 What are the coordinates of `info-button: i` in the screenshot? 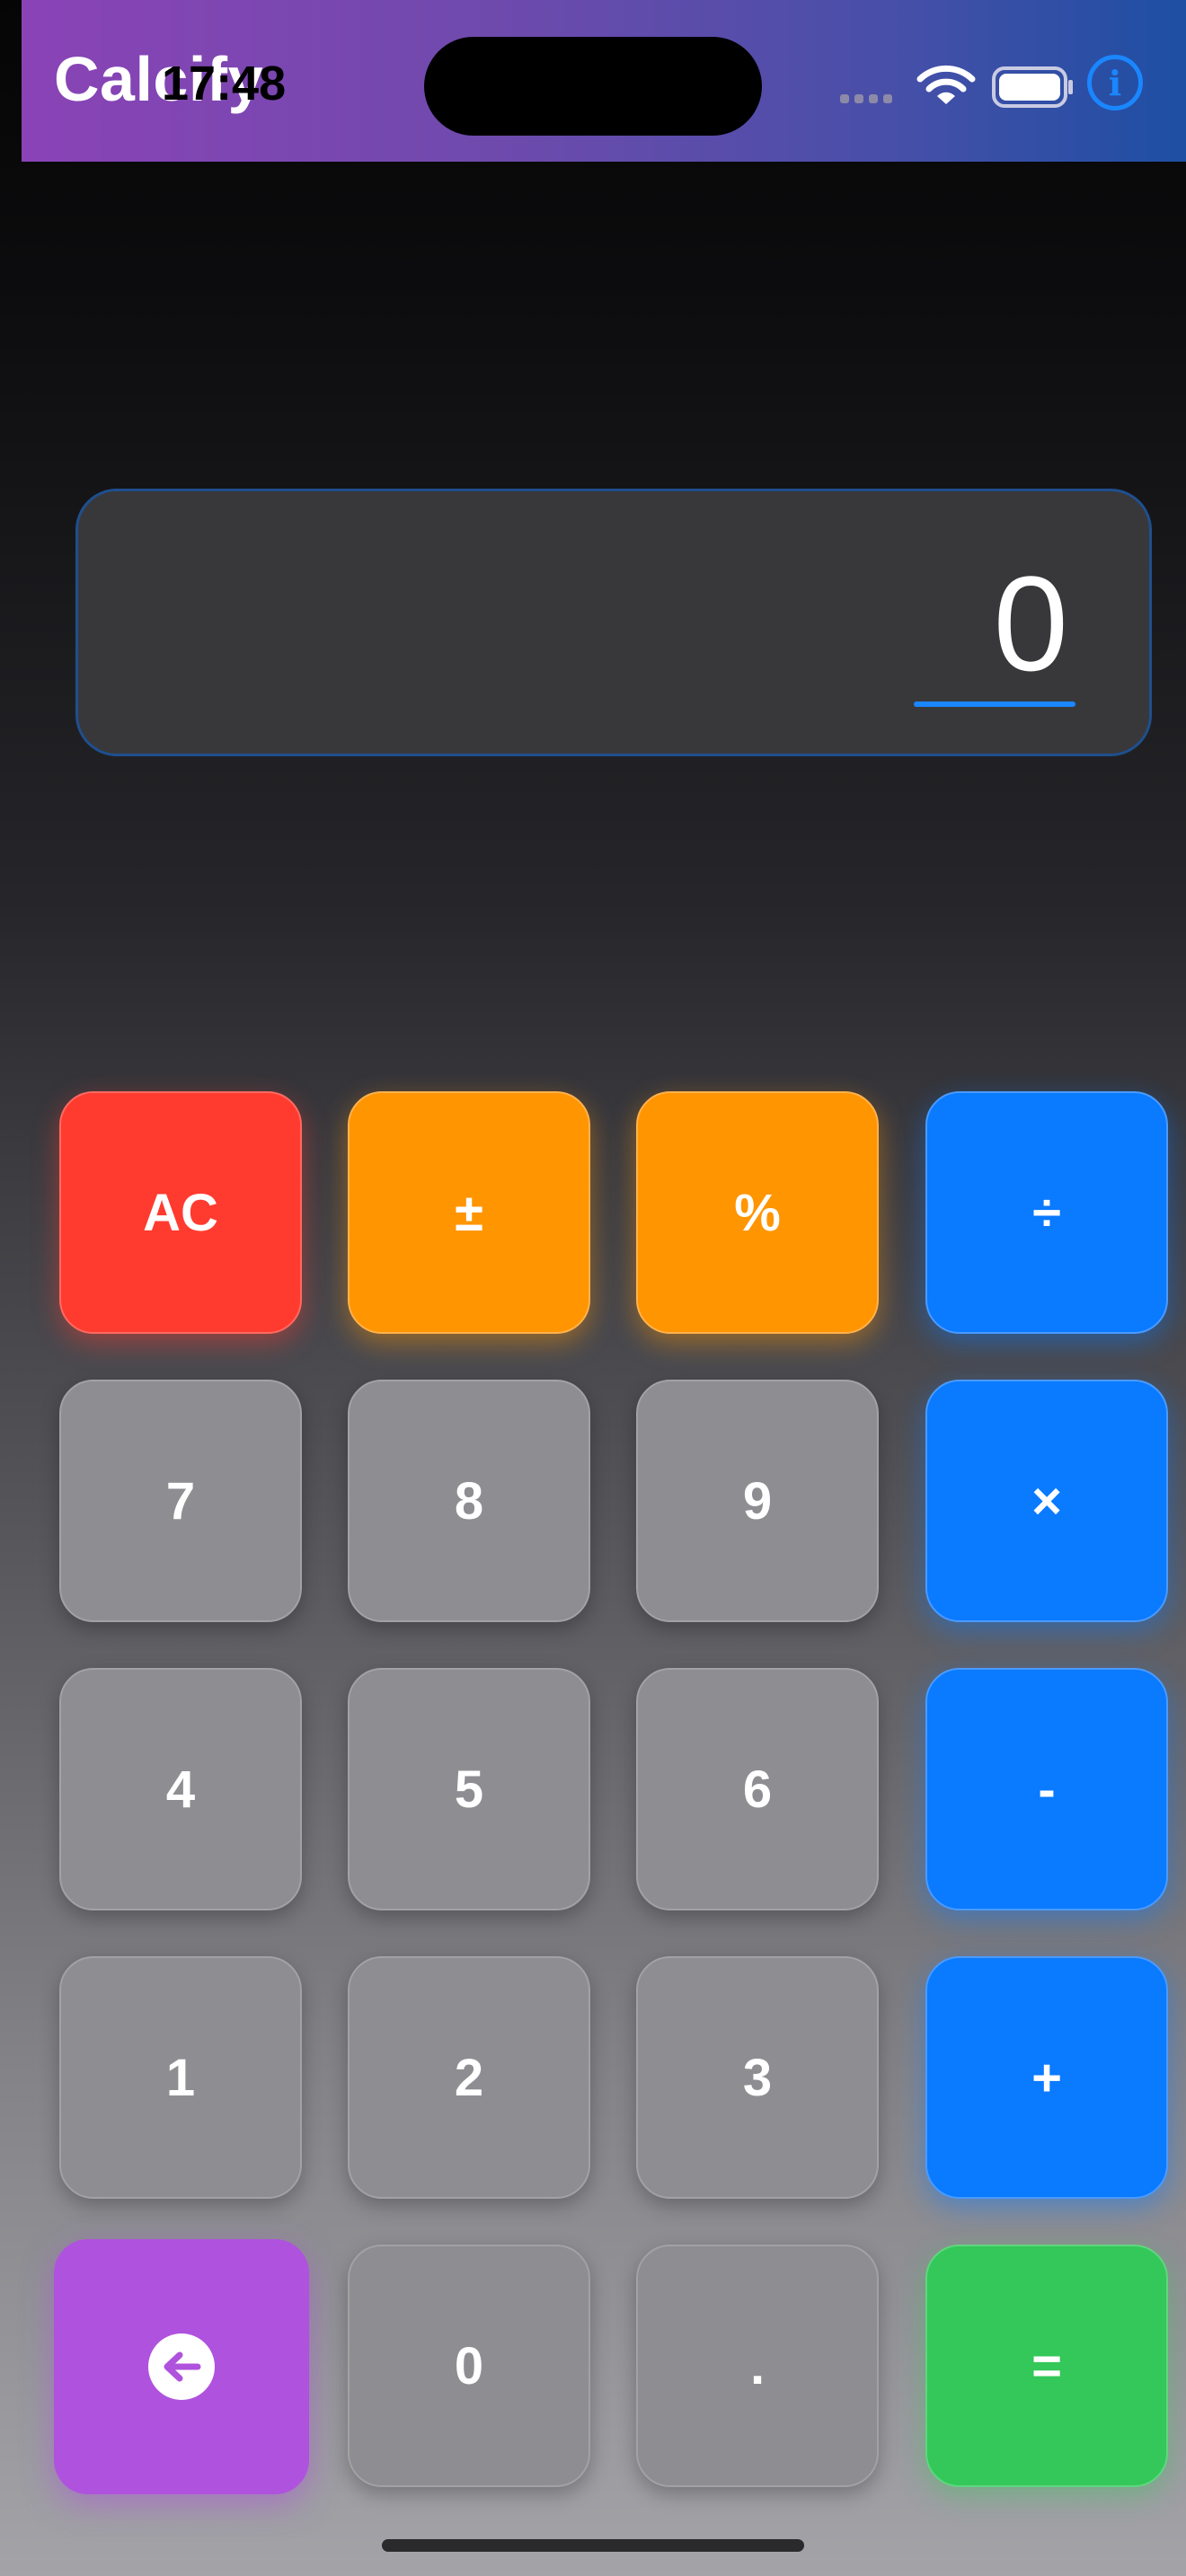 It's located at (1115, 82).